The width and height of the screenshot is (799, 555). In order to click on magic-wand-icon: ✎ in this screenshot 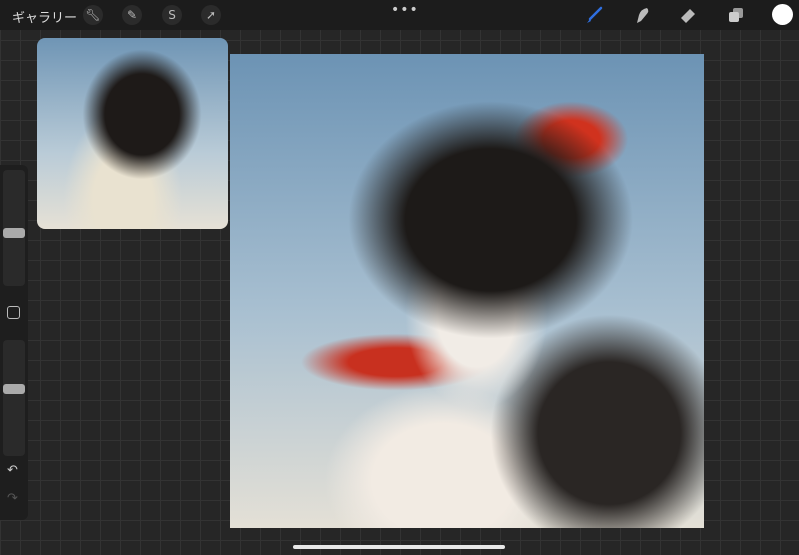, I will do `click(132, 15)`.